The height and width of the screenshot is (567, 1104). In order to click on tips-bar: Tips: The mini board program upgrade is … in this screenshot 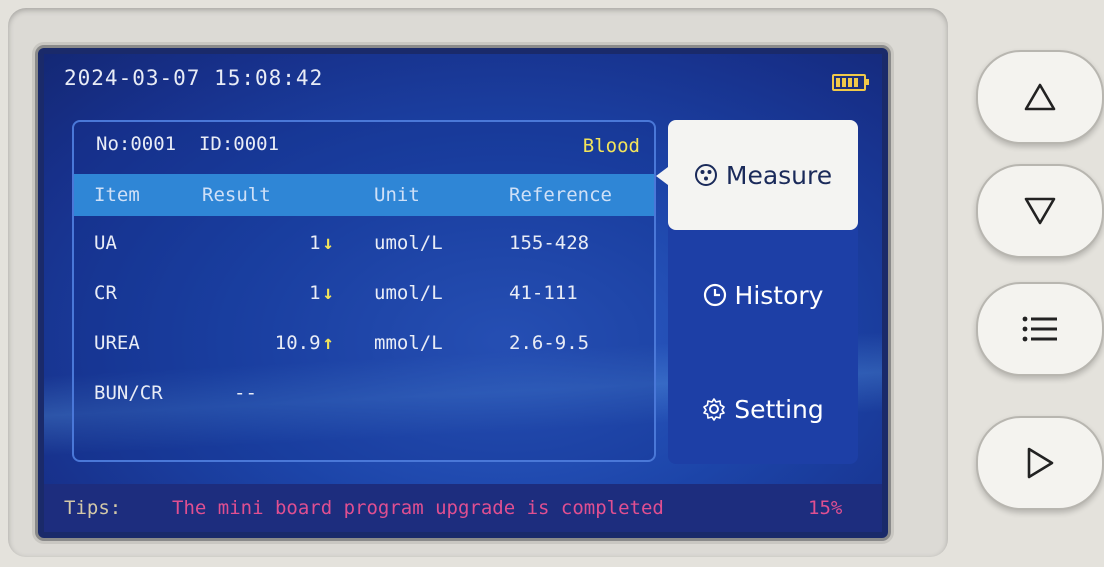, I will do `click(463, 508)`.